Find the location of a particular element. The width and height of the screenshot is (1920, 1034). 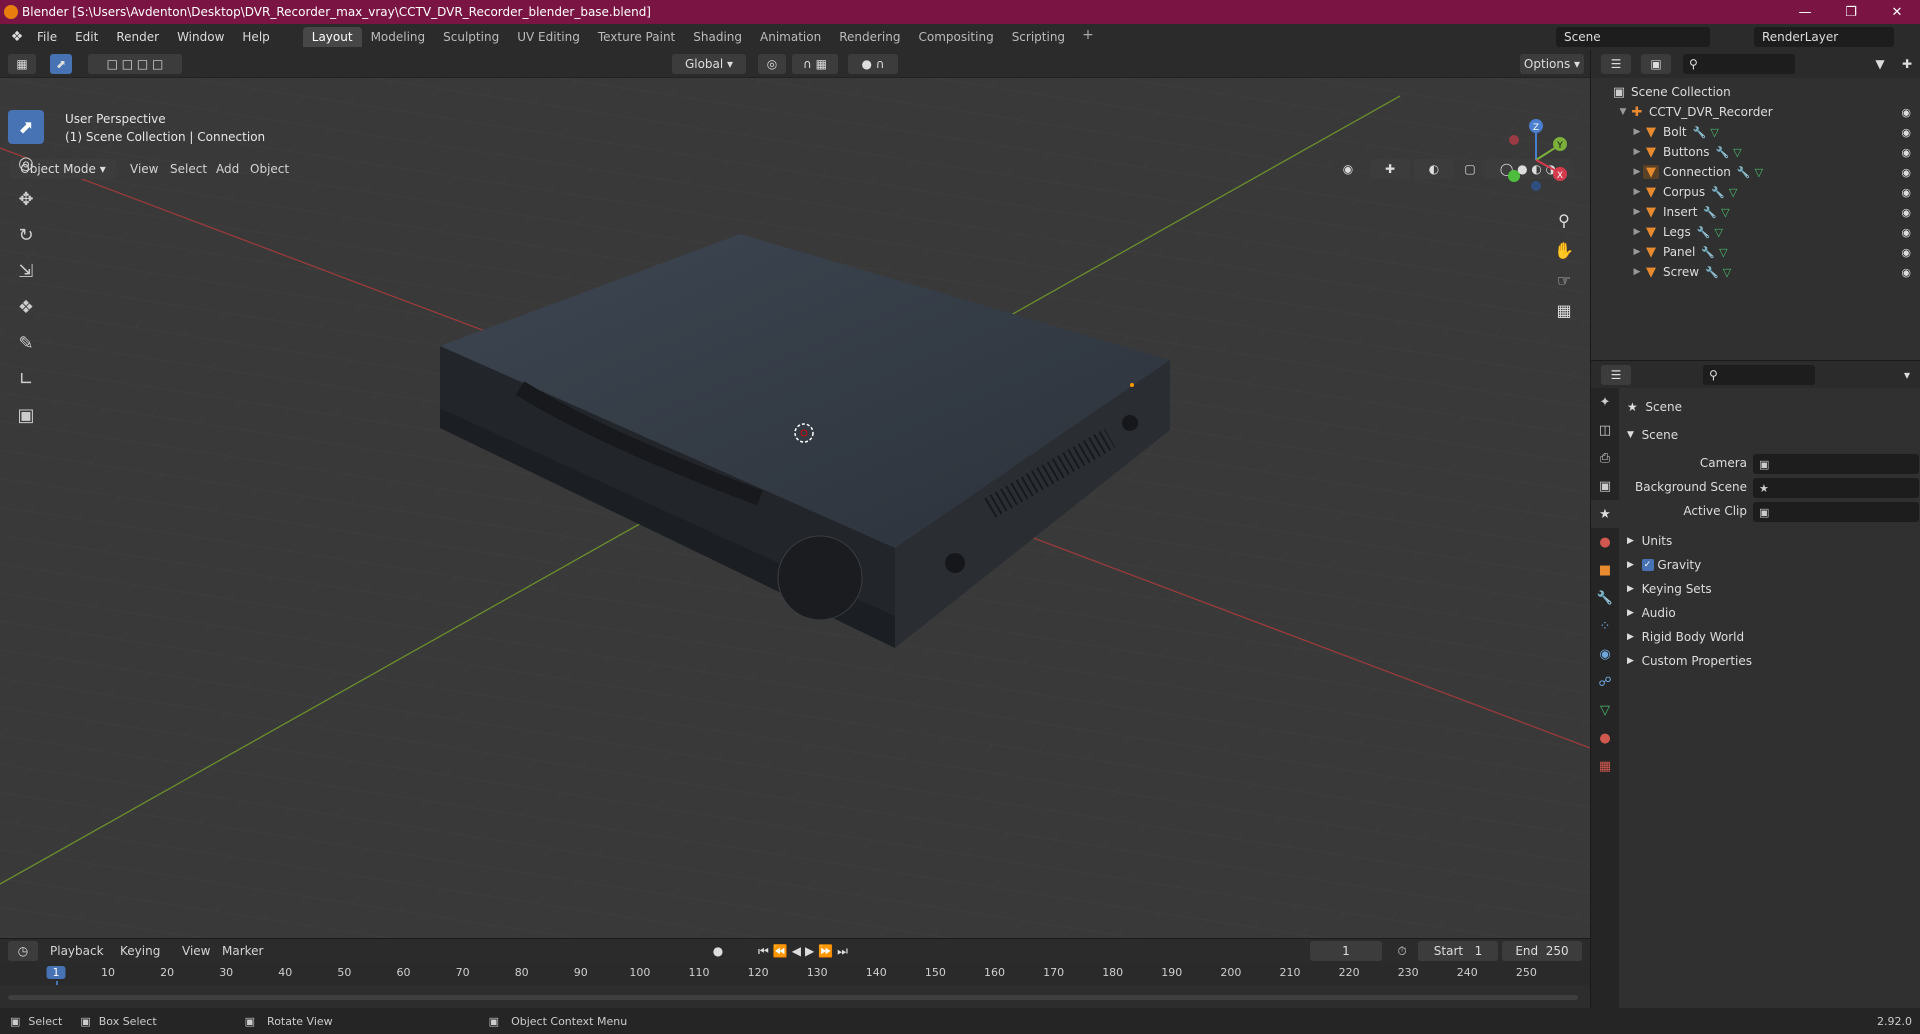

outliner-item-insert: ▶ ▼ Insert 🔧 ▽ ◉ is located at coordinates (1755, 212).